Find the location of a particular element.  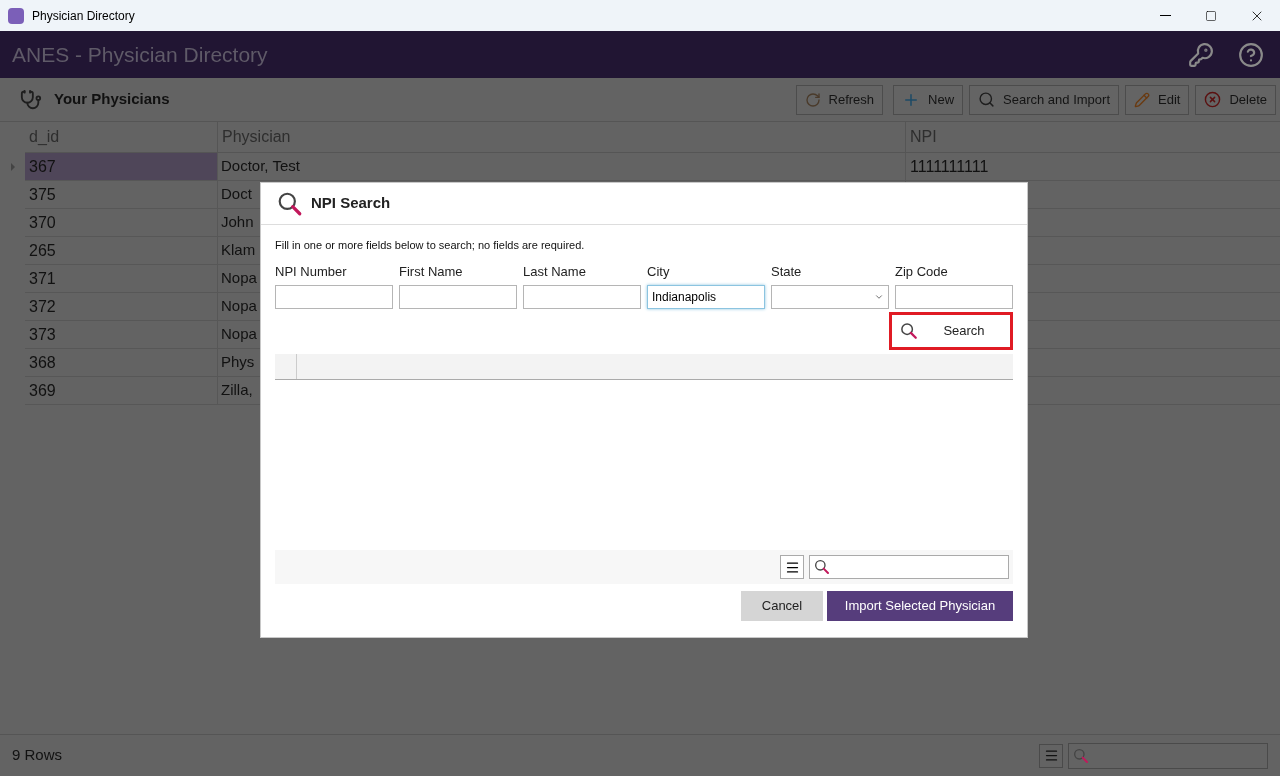

minimize-icon is located at coordinates (1165, 15).